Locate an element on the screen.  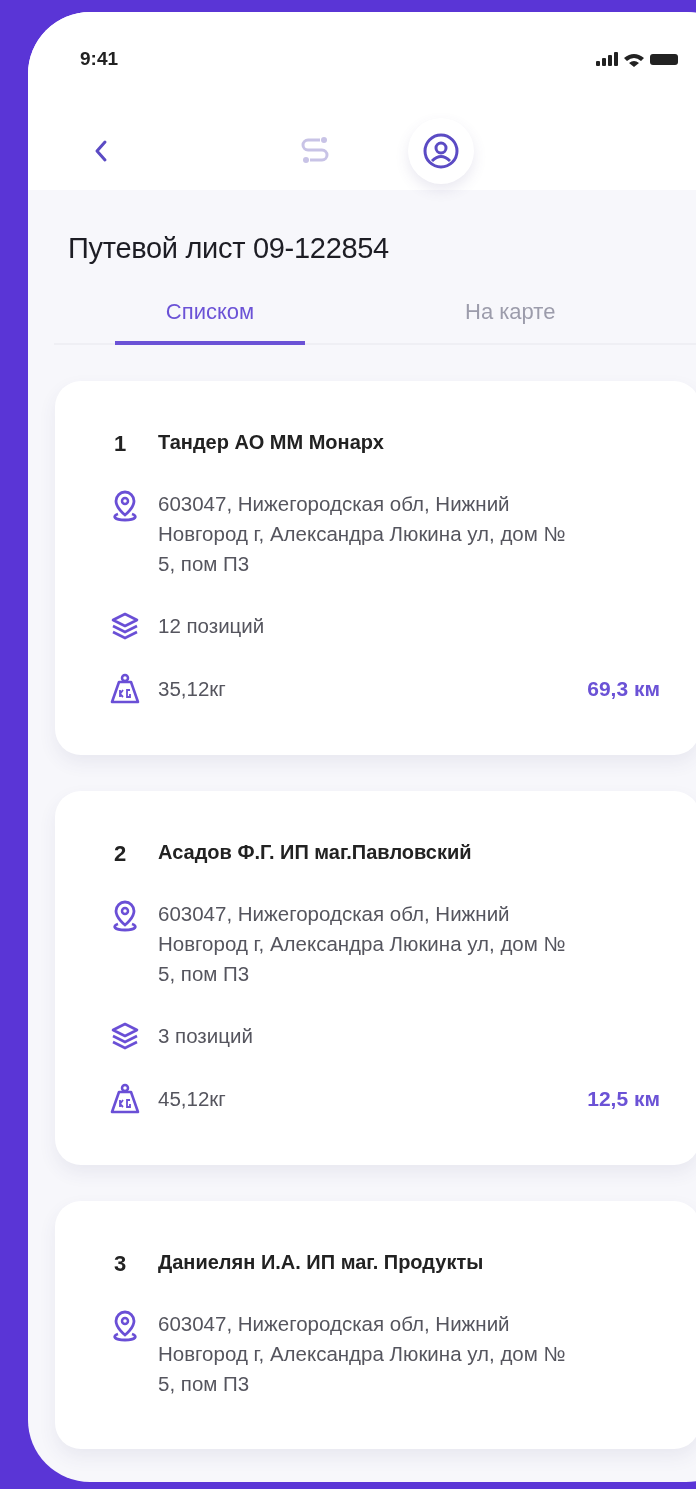
stop-name: Тандер АО ММ Монарх is located at coordinates (271, 442).